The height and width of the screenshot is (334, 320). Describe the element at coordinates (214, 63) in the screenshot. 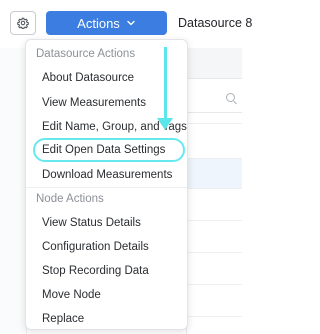

I see `table-header` at that location.